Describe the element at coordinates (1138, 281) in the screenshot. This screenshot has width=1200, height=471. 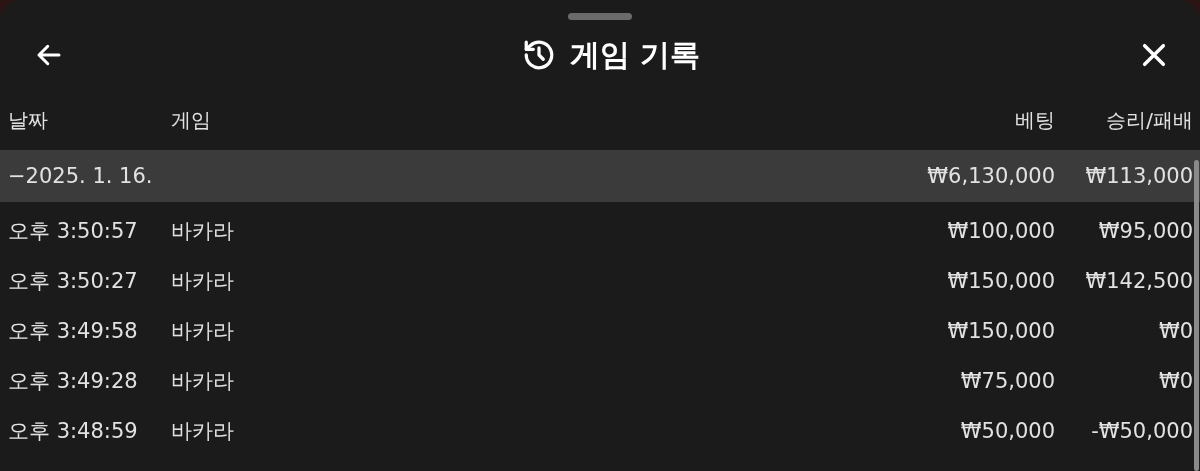
I see `table-cell-text: ₩142,500` at that location.